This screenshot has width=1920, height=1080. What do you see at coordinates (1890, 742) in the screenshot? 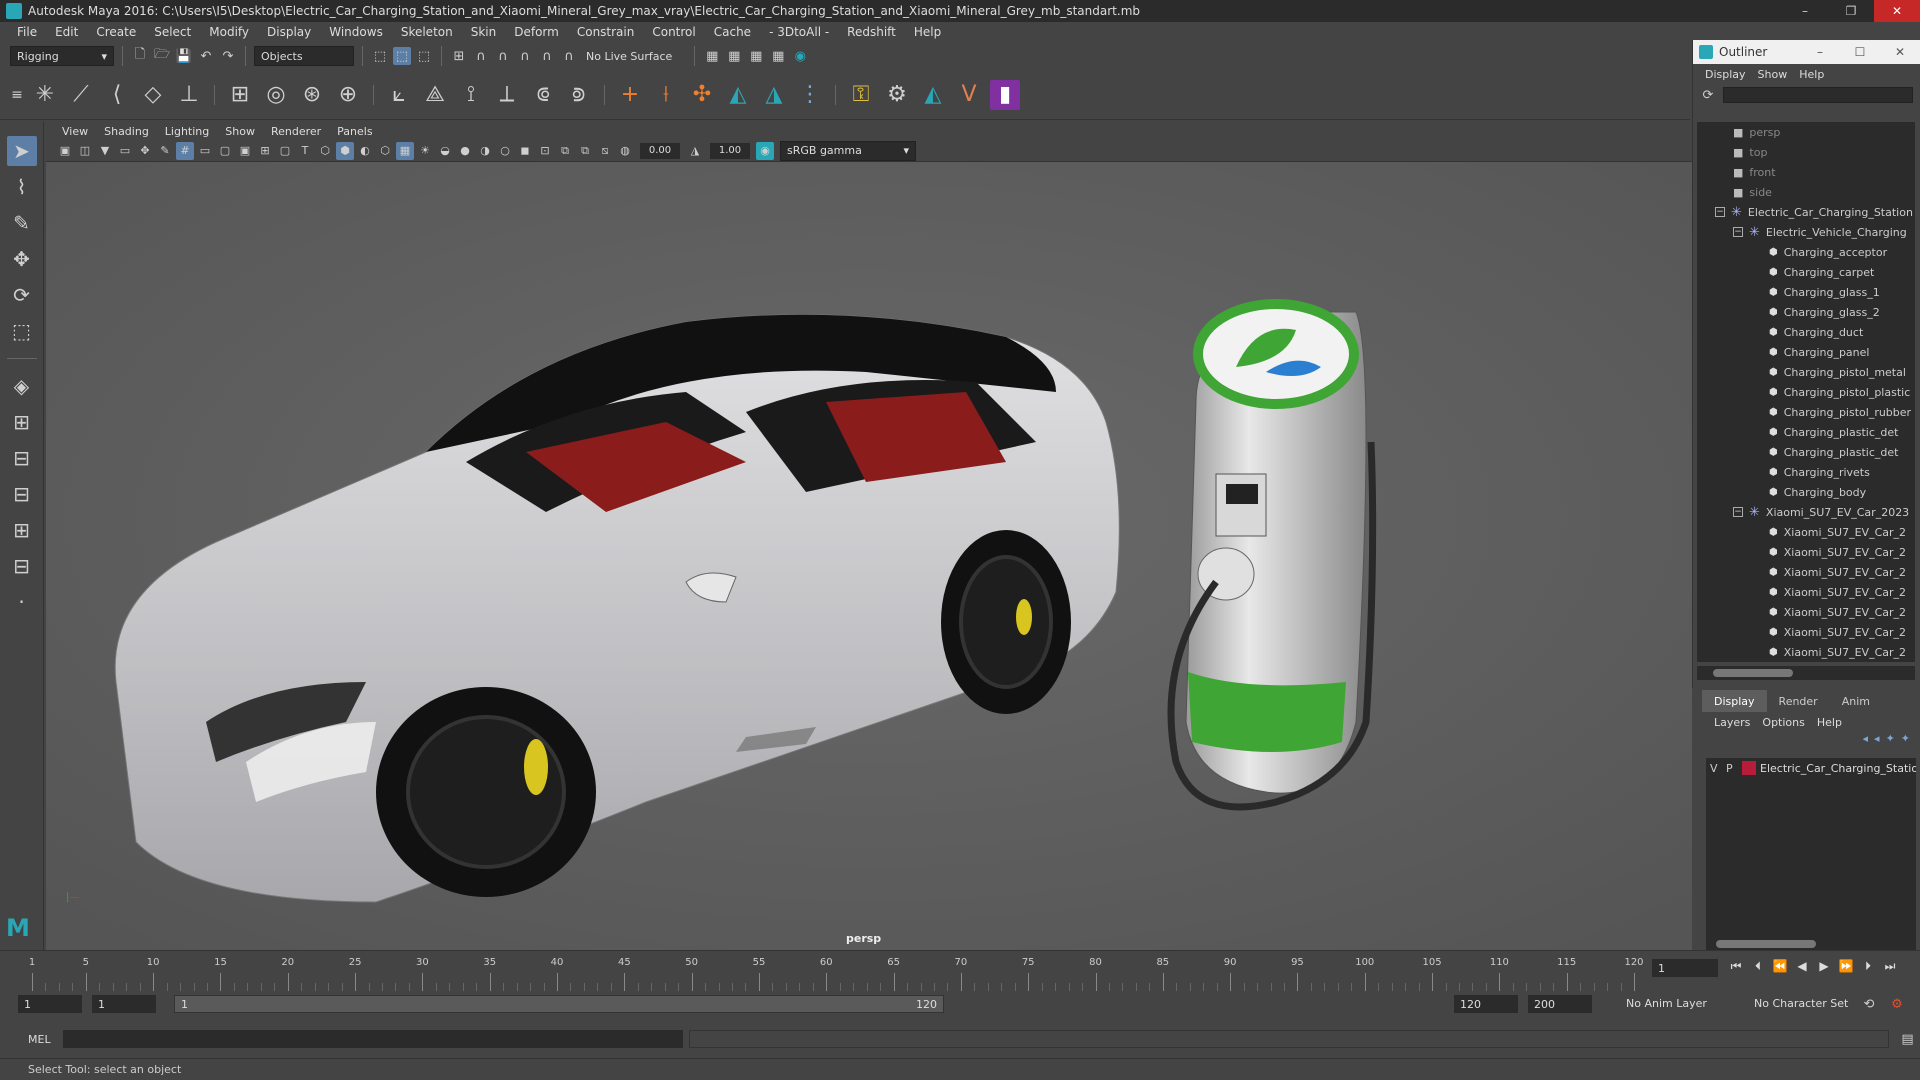
I see `new-layer-selected-icon: ✦` at bounding box center [1890, 742].